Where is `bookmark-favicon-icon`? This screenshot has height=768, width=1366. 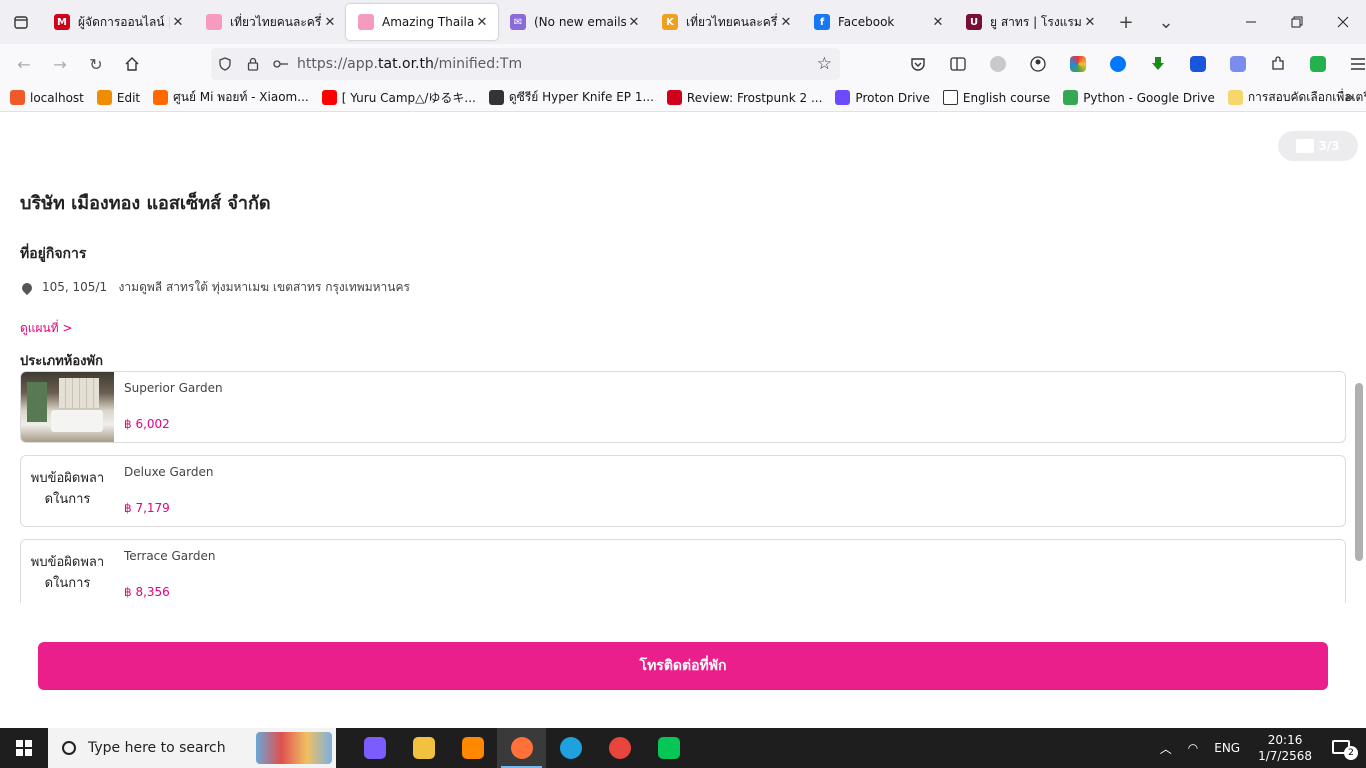 bookmark-favicon-icon is located at coordinates (496, 97).